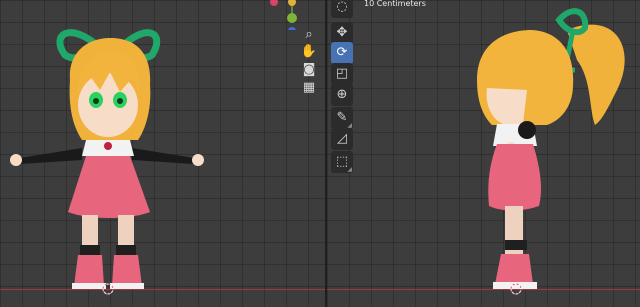 The image size is (640, 307). Describe the element at coordinates (342, 139) in the screenshot. I see `measure-tool-icon: ◿` at that location.